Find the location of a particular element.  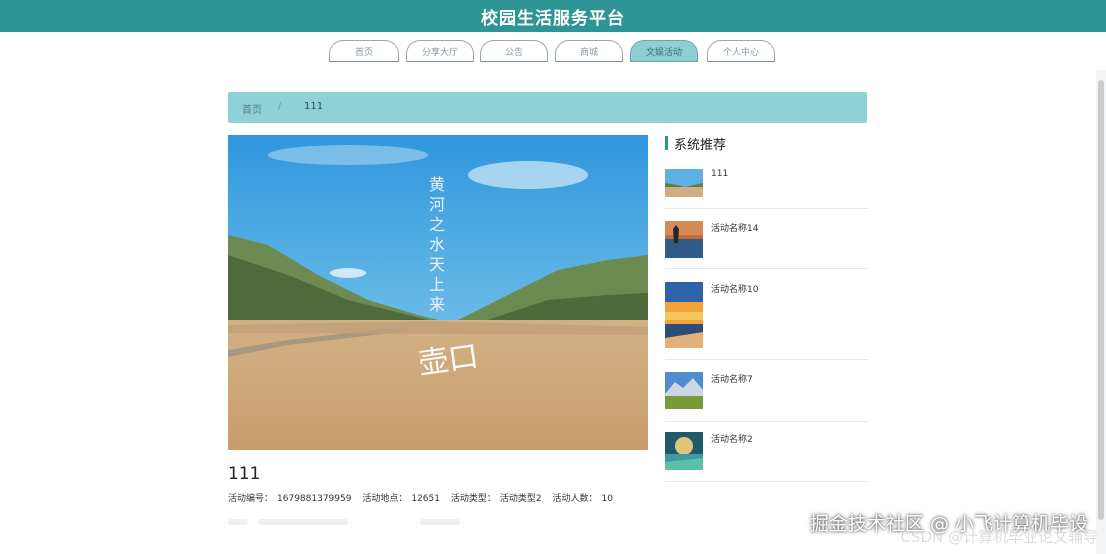

recommend-item: 活动名称10 is located at coordinates (767, 321).